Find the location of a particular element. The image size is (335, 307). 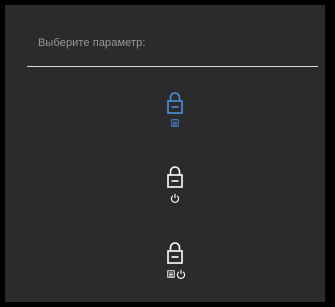

prompt-label: Выберите параметр: is located at coordinates (92, 43).